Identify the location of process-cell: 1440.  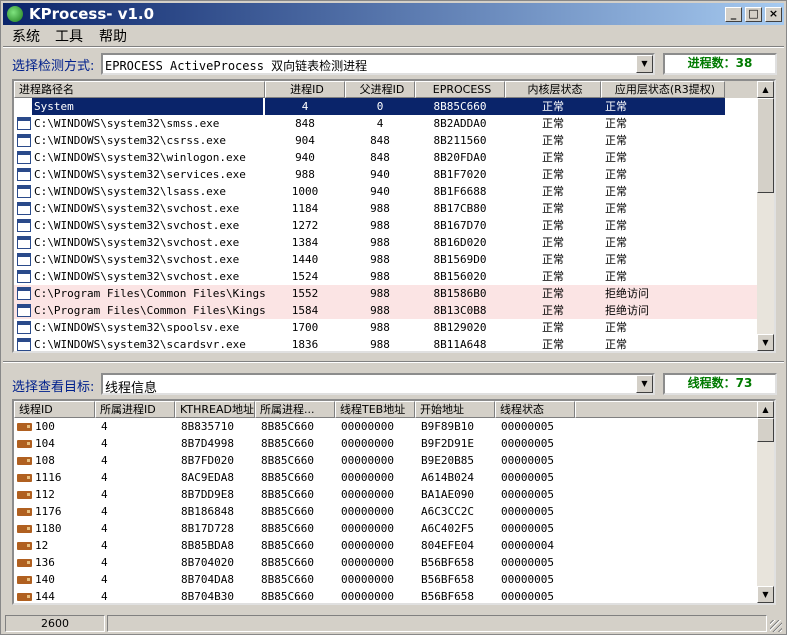
(305, 259).